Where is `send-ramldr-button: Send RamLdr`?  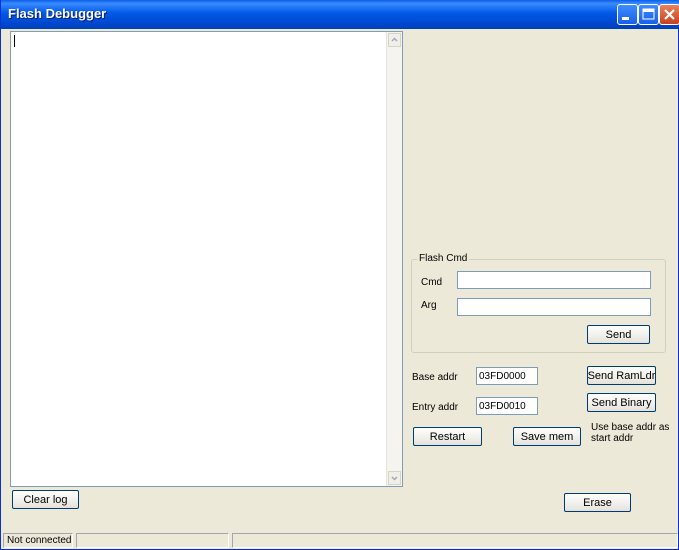
send-ramldr-button: Send RamLdr is located at coordinates (621, 375).